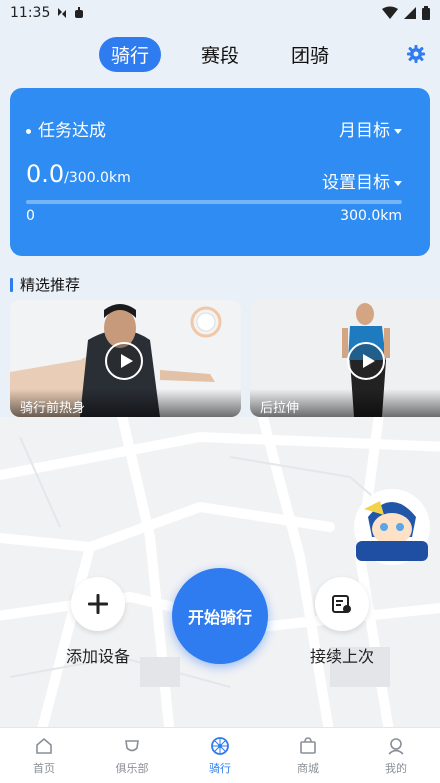  Describe the element at coordinates (410, 13) in the screenshot. I see `signal-icon` at that location.